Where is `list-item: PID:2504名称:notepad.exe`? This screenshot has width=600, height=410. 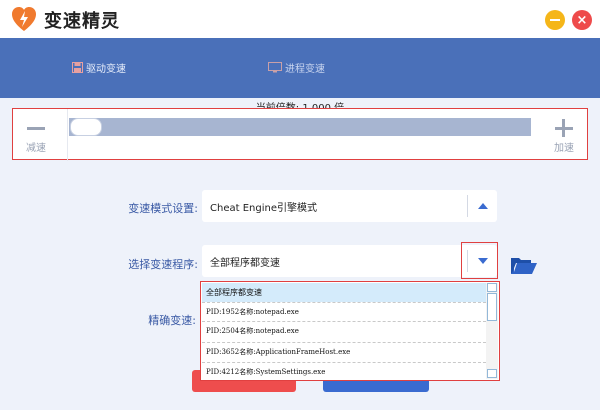
list-item: PID:2504名称:notepad.exe is located at coordinates (344, 330).